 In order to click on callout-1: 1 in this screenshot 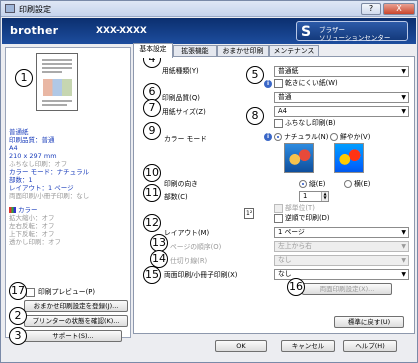, I will do `click(24, 78)`.